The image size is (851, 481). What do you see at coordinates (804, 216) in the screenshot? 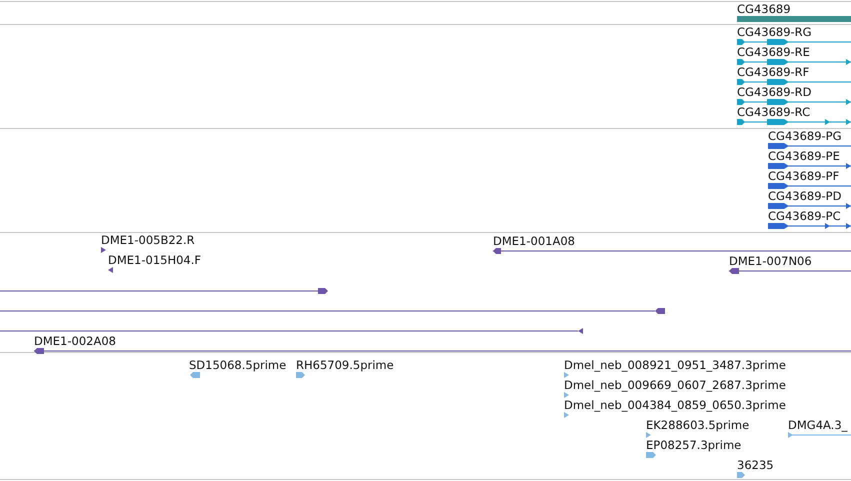
I see `feature-label: CG43689-PC` at bounding box center [804, 216].